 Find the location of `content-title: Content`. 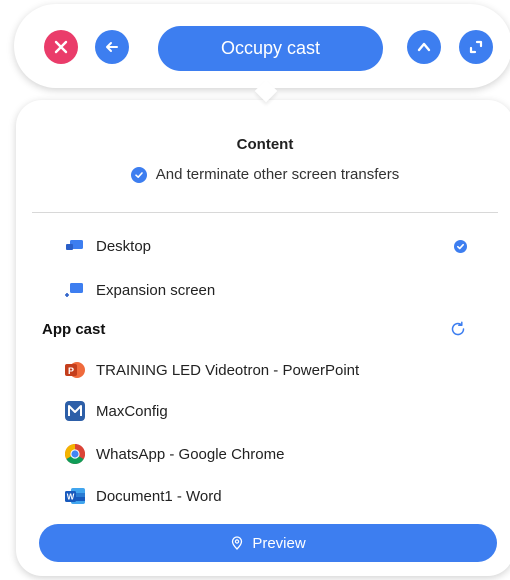

content-title: Content is located at coordinates (265, 144).